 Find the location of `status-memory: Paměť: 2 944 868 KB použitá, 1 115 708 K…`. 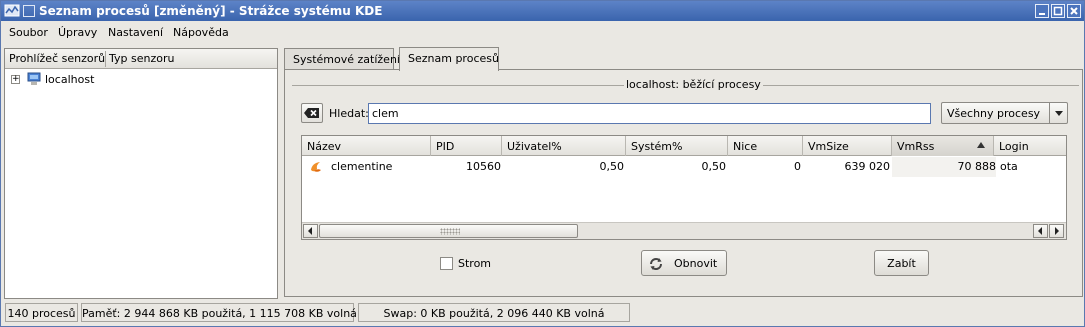

status-memory: Paměť: 2 944 868 KB použitá, 1 115 708 K… is located at coordinates (219, 312).